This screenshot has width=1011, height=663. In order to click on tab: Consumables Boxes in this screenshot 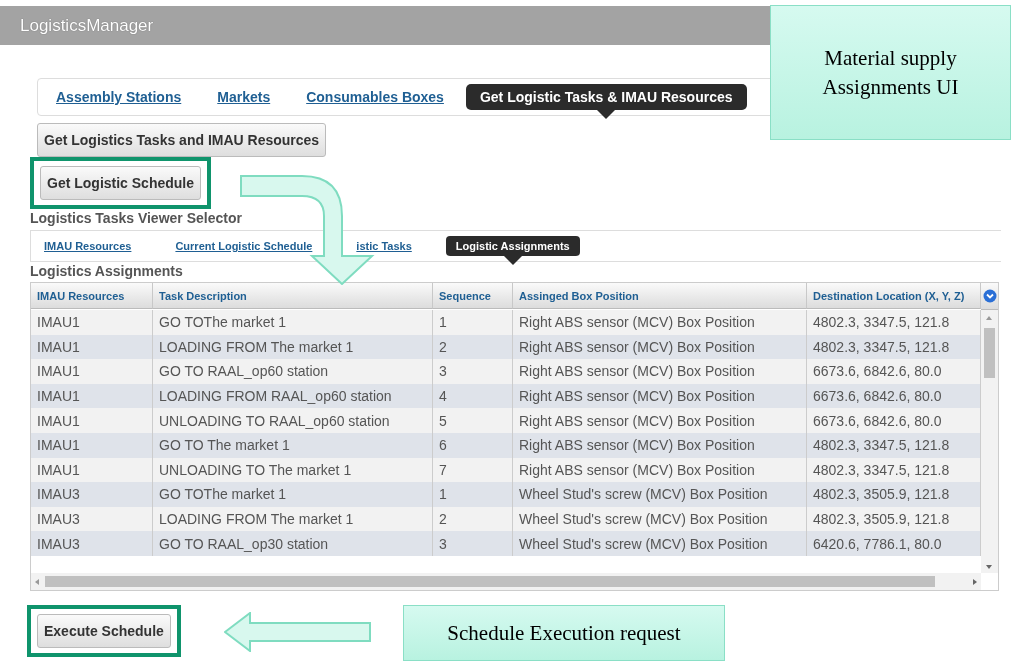, I will do `click(375, 97)`.